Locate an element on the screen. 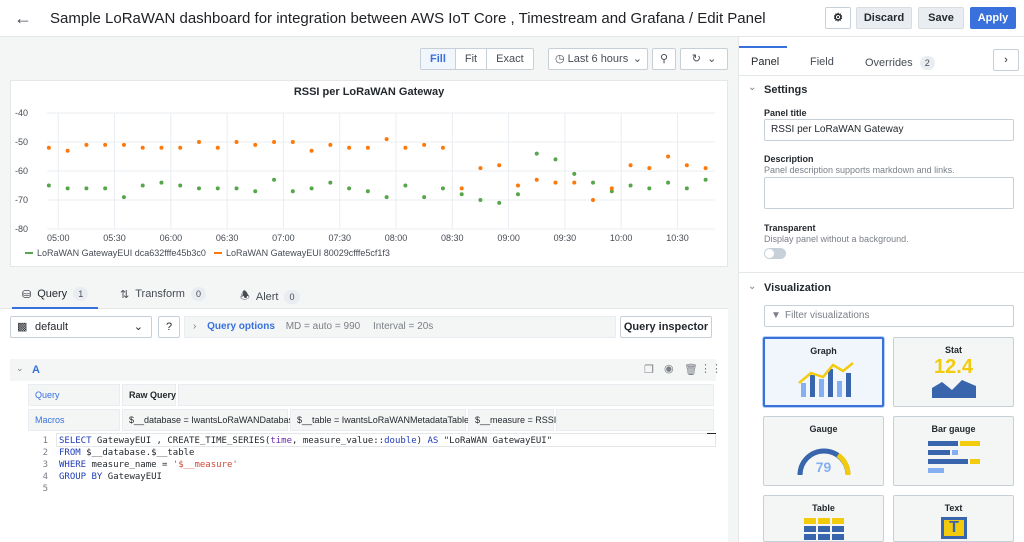  x-tick-label: 08:00 is located at coordinates (396, 238).